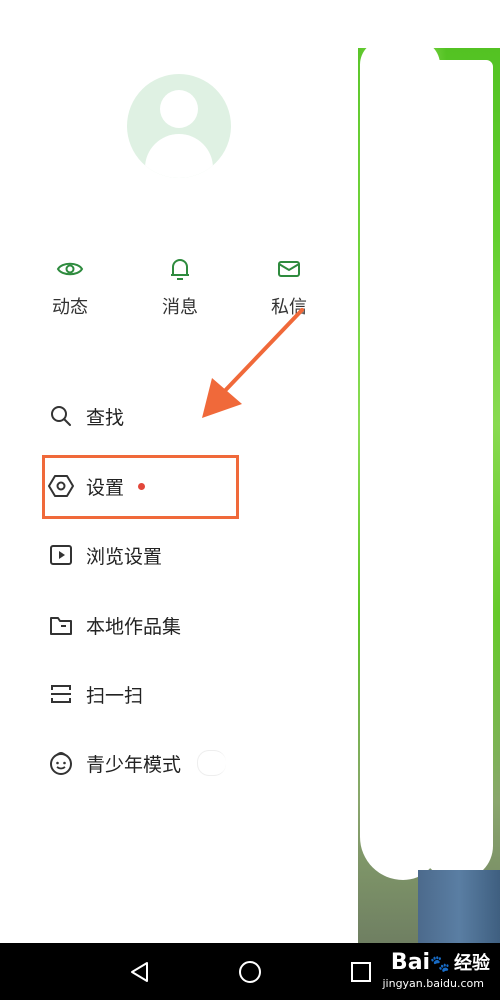  What do you see at coordinates (433, 983) in the screenshot?
I see `watermark-url: jingyan.baidu.com` at bounding box center [433, 983].